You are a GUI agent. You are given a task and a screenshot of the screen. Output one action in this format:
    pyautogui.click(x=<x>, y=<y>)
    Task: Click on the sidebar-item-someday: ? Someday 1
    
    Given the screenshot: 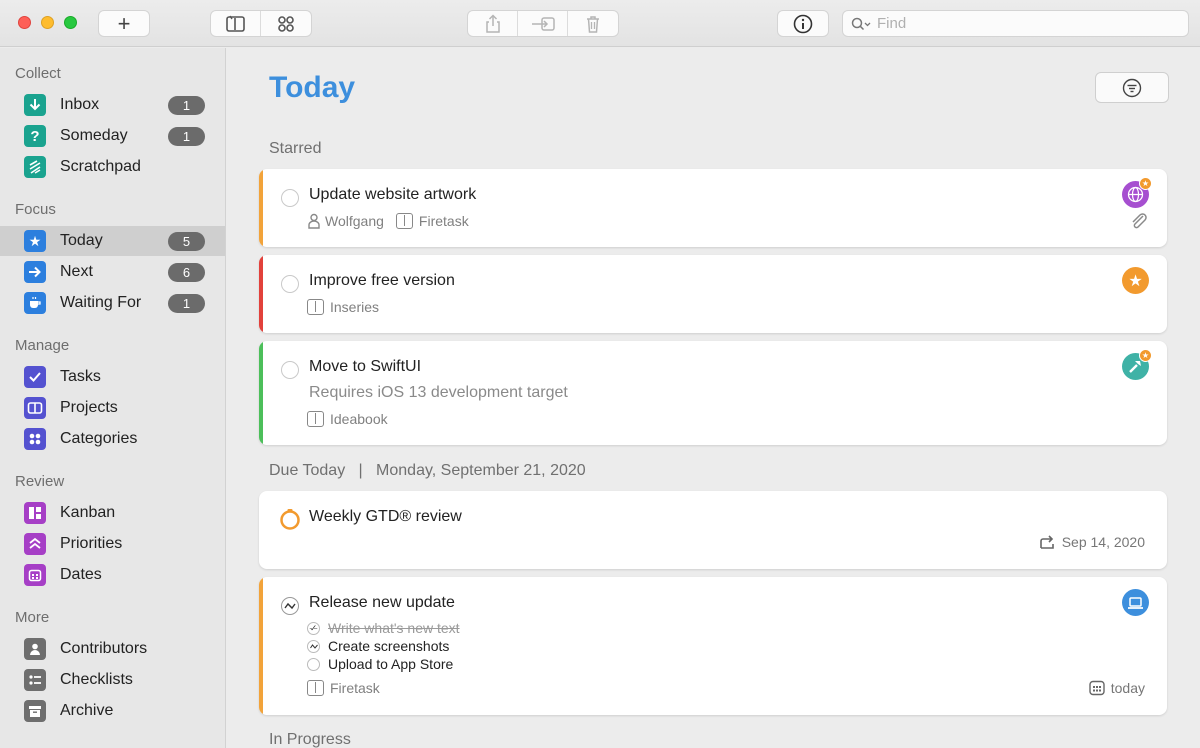 What is the action you would take?
    pyautogui.click(x=112, y=136)
    